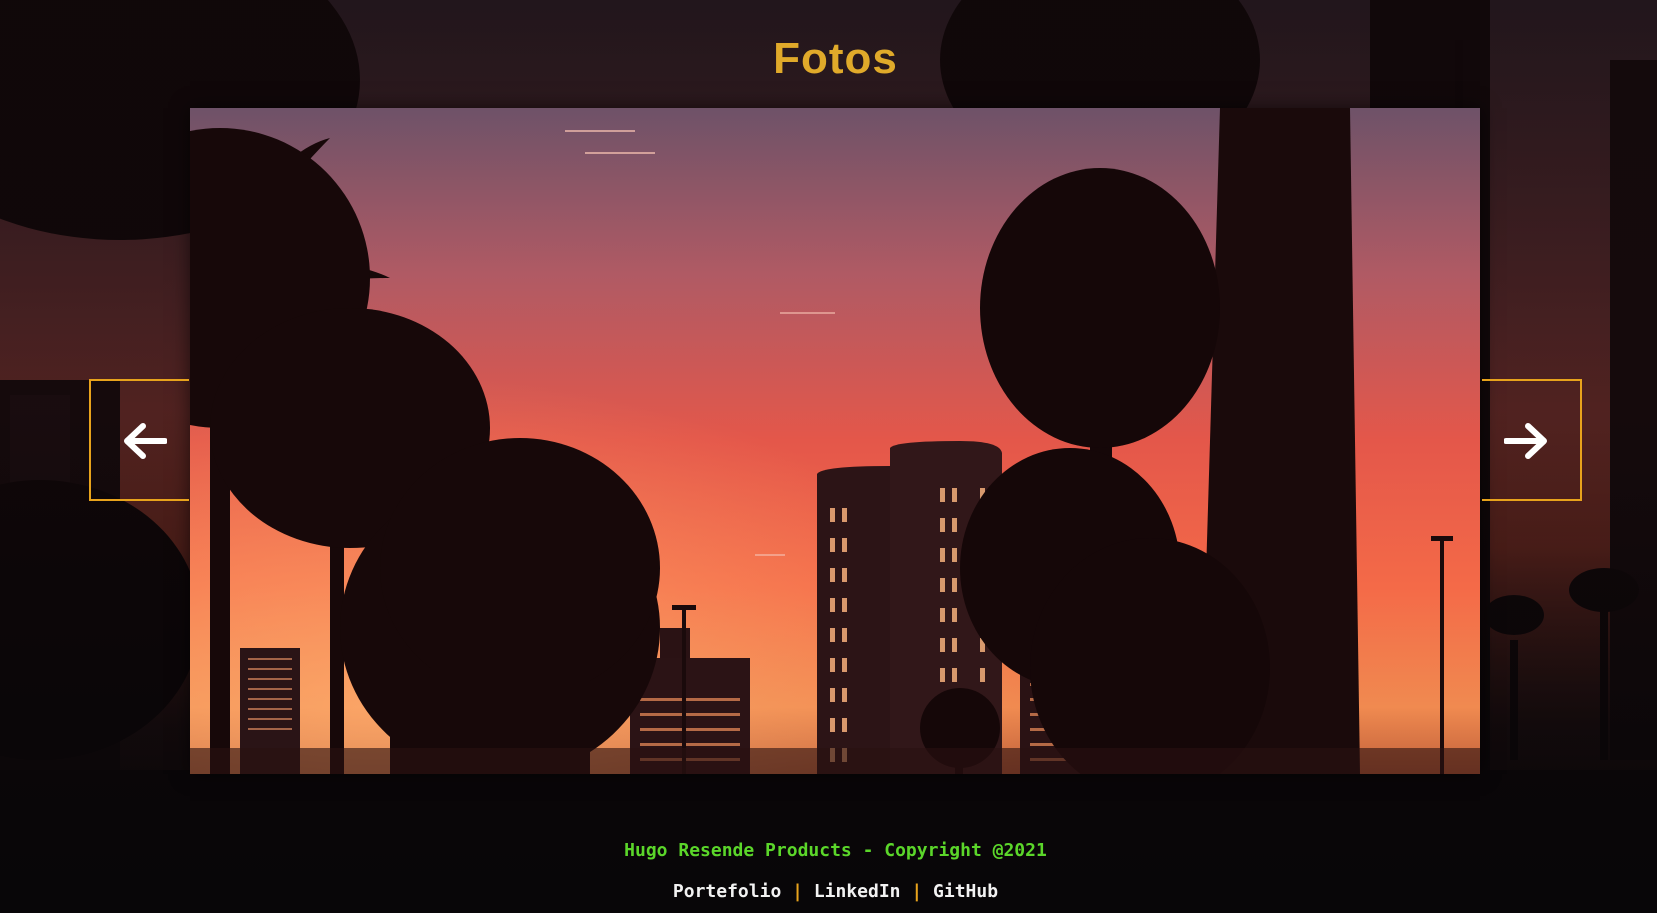  What do you see at coordinates (835, 850) in the screenshot?
I see `copyright-text: Hugo Resende Products - Copyright @2021` at bounding box center [835, 850].